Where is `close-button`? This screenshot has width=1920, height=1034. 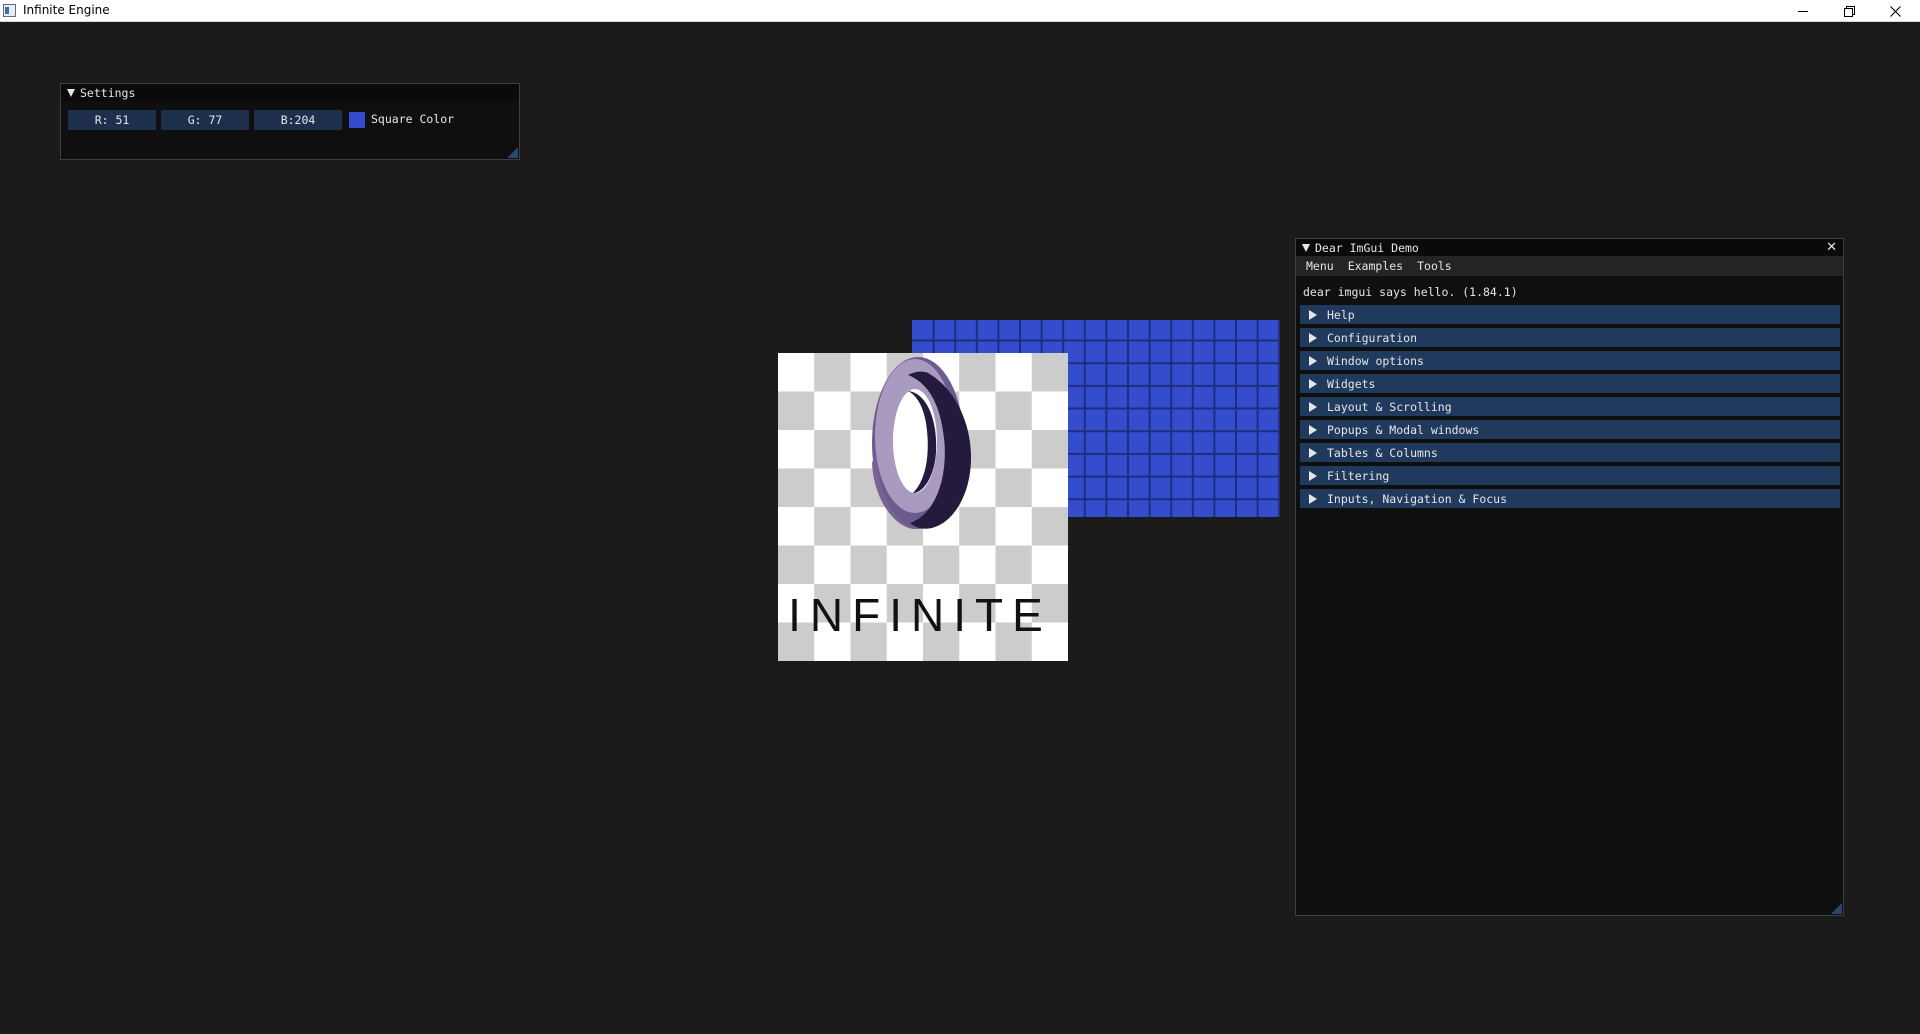 close-button is located at coordinates (1895, 11).